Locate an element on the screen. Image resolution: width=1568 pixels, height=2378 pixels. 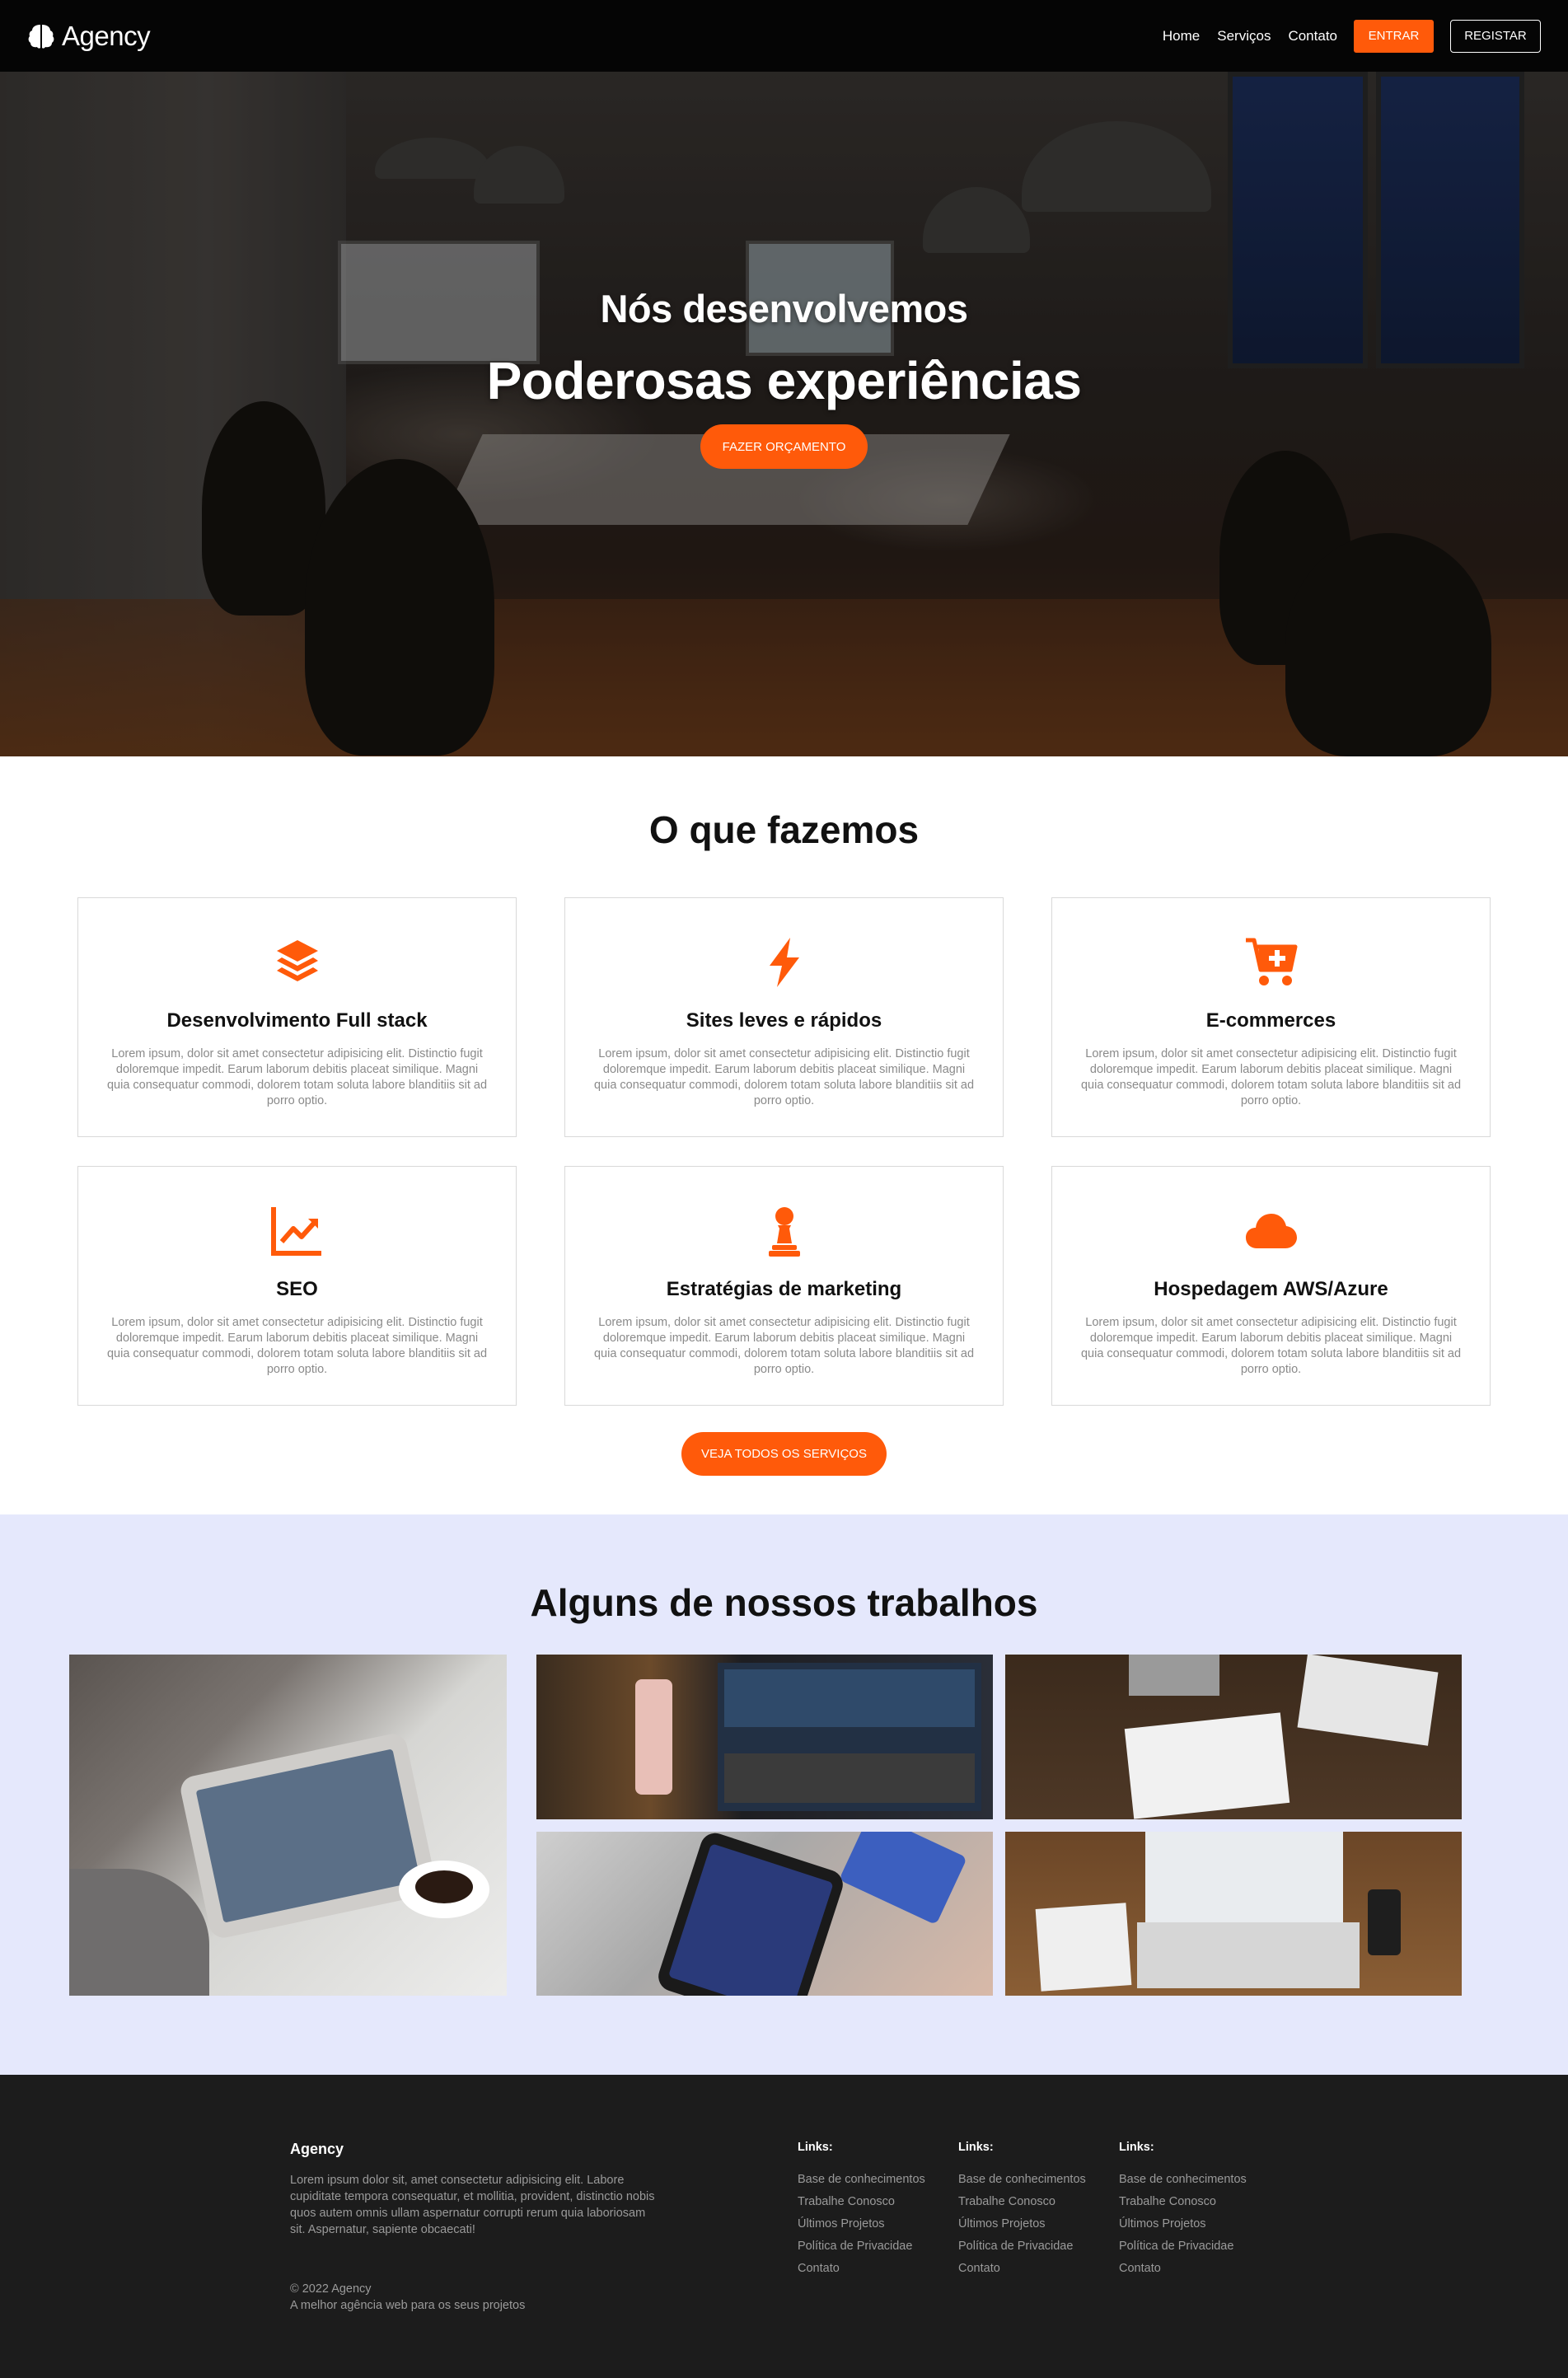
laptop-edge-shape is located at coordinates (1174, 1675).